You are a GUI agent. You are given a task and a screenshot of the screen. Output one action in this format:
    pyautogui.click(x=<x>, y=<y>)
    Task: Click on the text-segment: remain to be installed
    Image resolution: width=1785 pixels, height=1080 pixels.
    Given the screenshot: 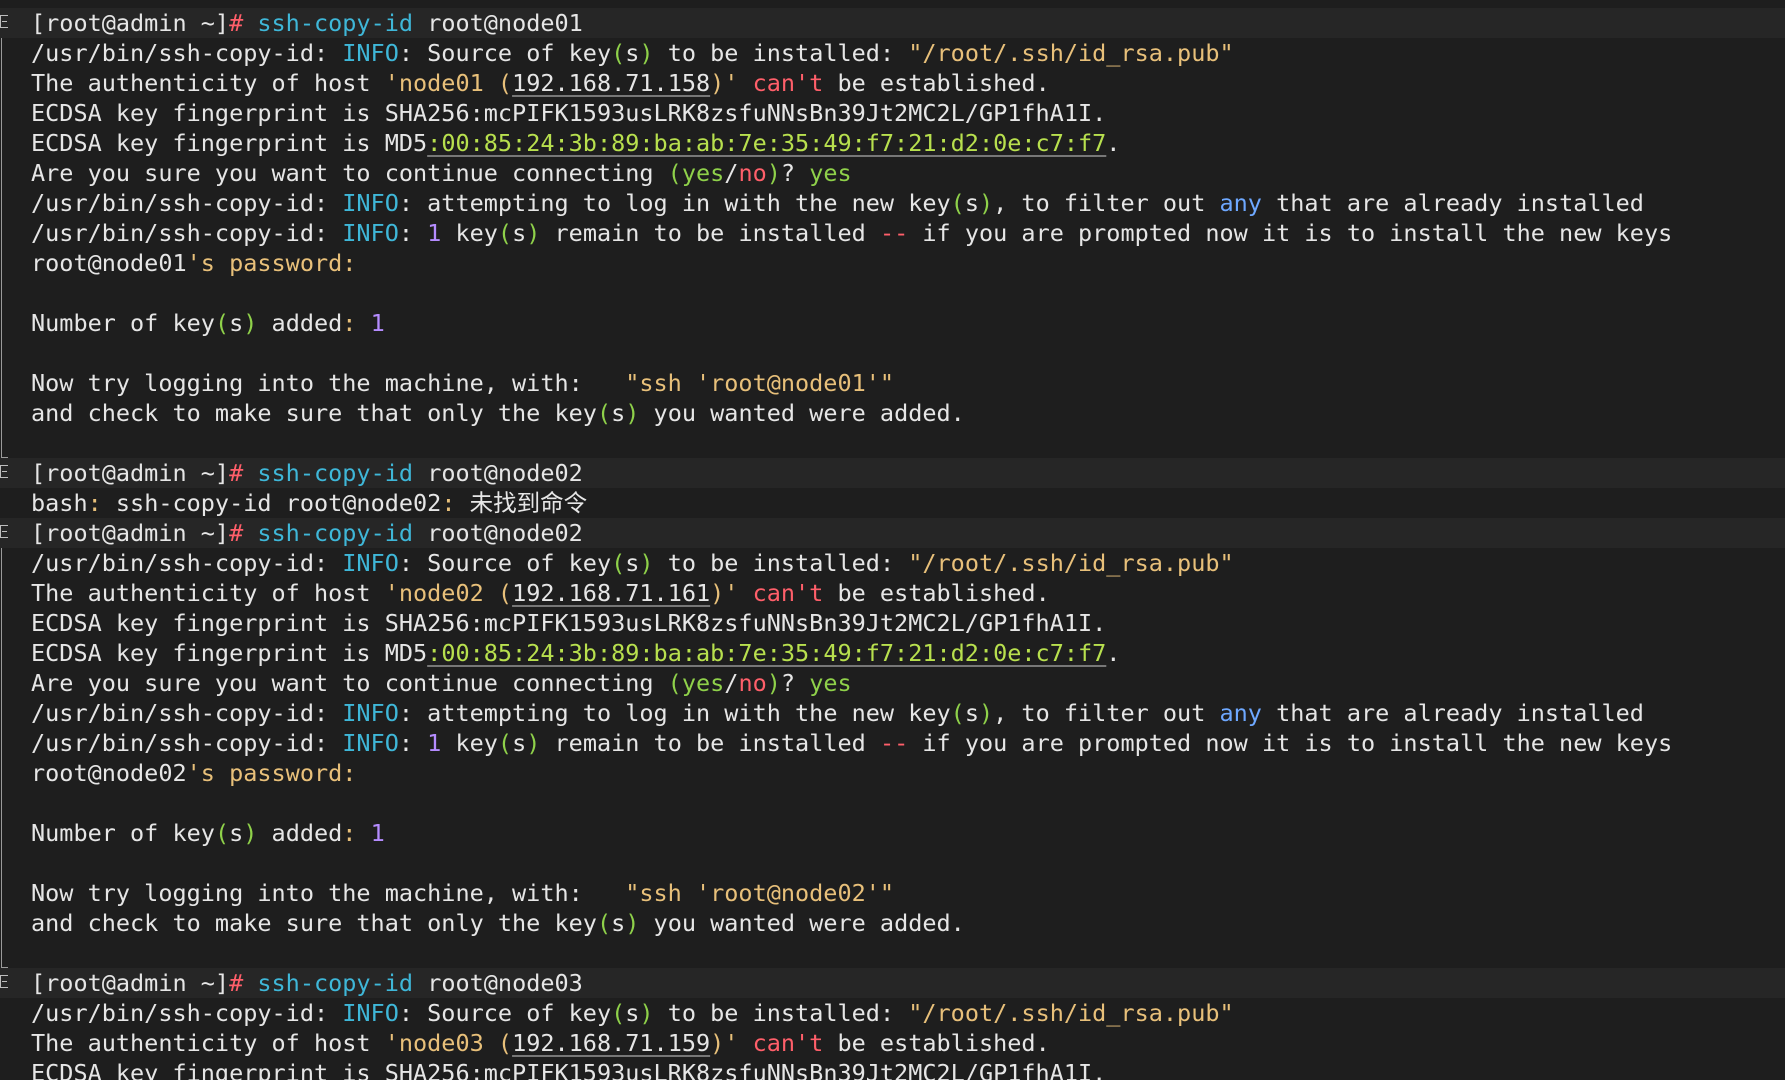 What is the action you would take?
    pyautogui.click(x=710, y=743)
    